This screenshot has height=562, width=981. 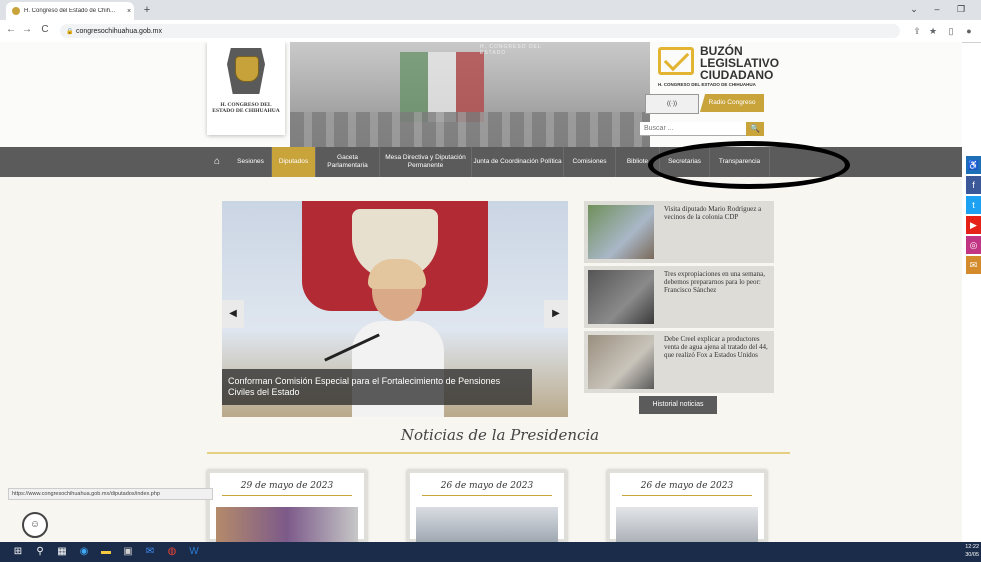 What do you see at coordinates (150, 552) in the screenshot?
I see `mail-icon: ✉` at bounding box center [150, 552].